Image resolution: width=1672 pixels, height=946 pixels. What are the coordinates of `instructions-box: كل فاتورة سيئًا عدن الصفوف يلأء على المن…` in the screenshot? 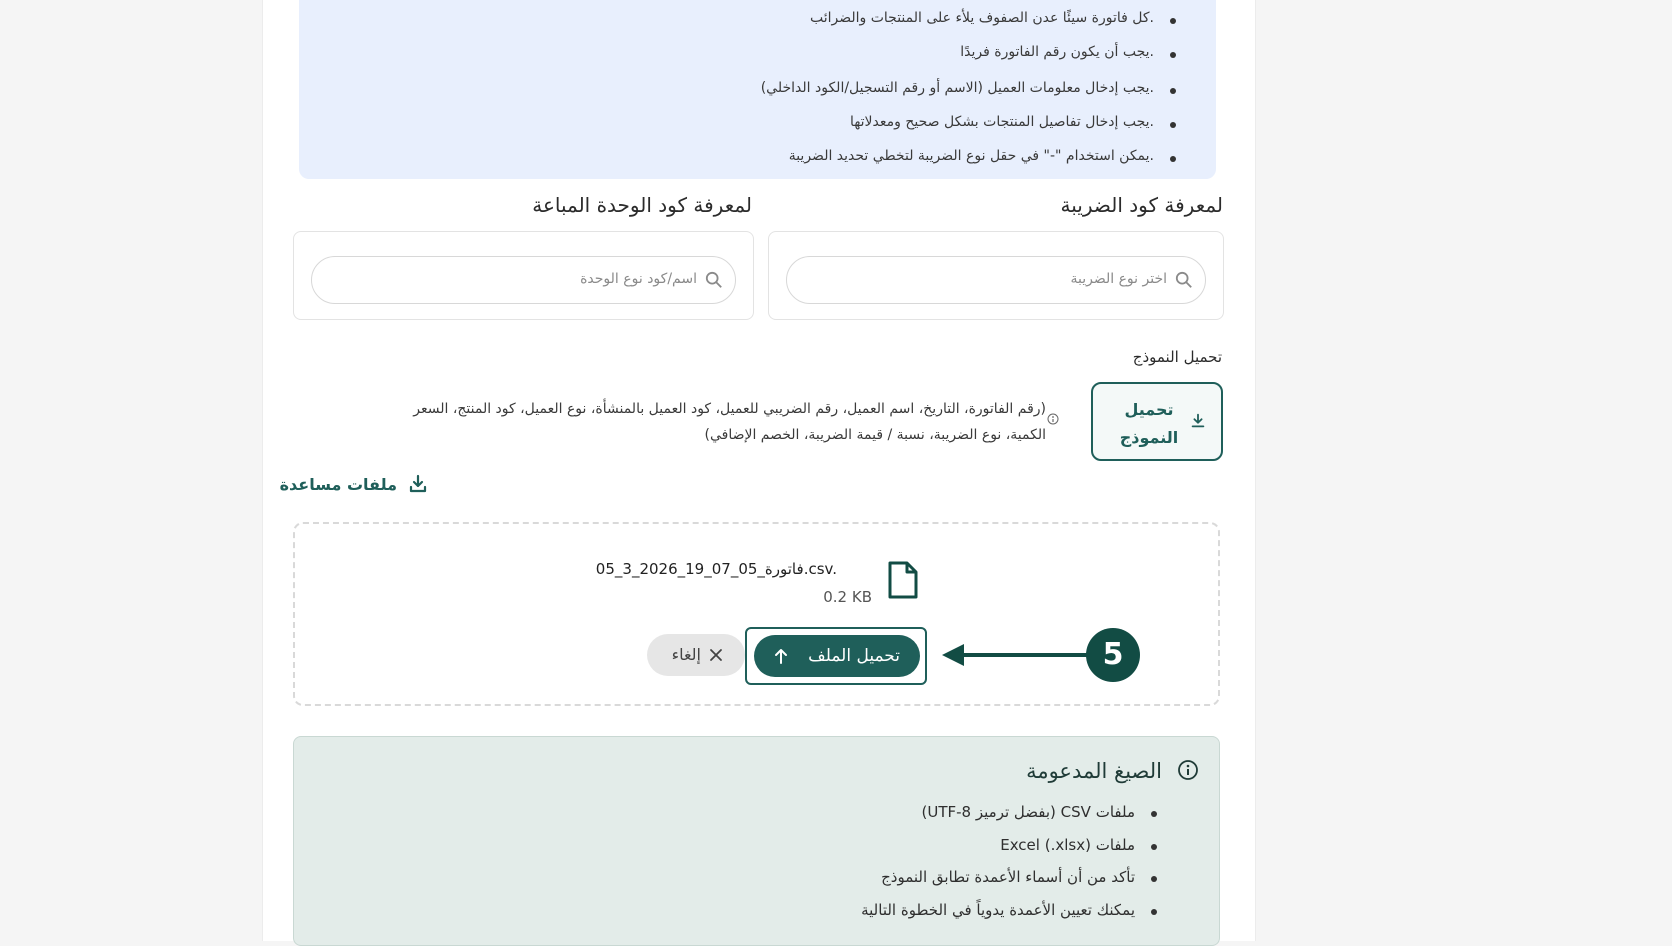 It's located at (757, 89).